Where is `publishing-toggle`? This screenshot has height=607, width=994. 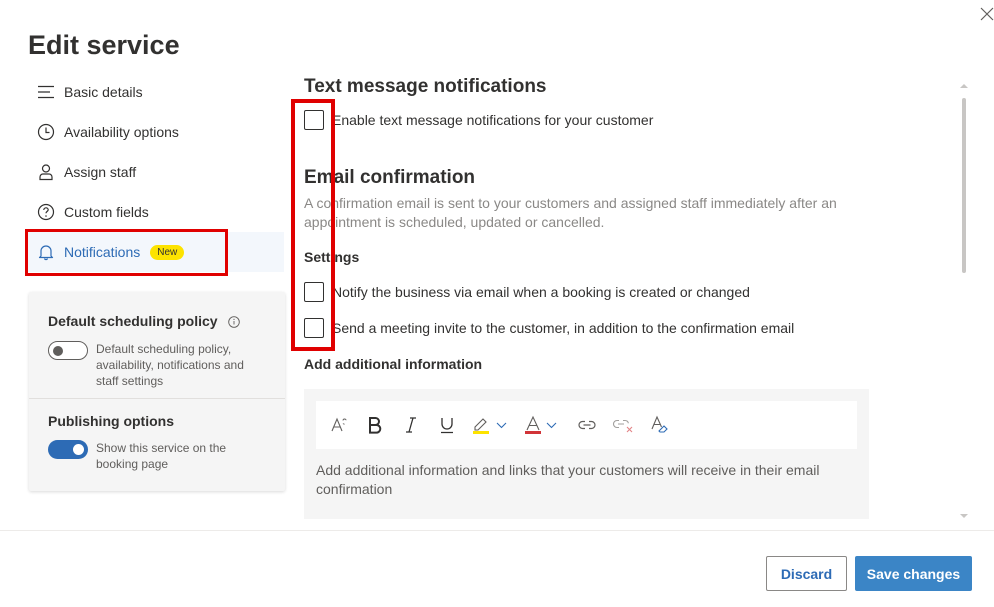
publishing-toggle is located at coordinates (68, 449).